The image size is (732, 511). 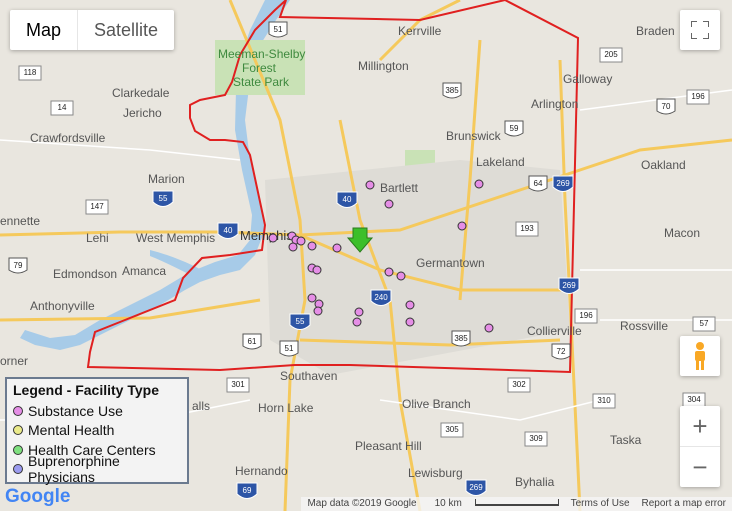 I want to click on legend-item: Mental Health, so click(x=97, y=431).